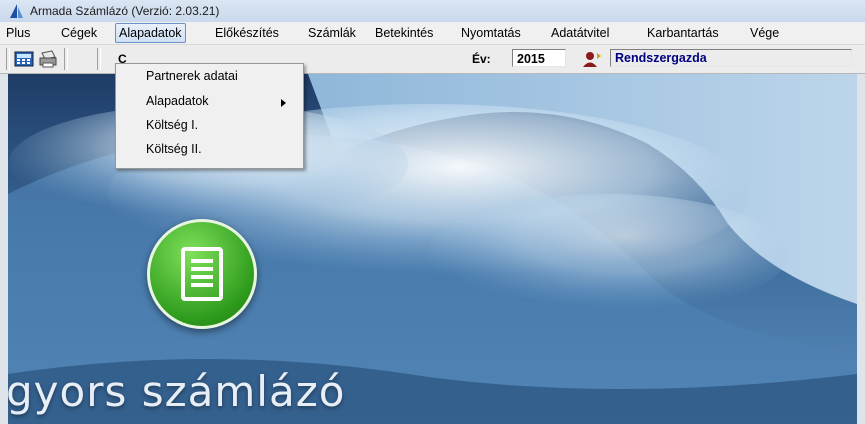 This screenshot has height=424, width=865. Describe the element at coordinates (592, 59) in the screenshot. I see `user-icon` at that location.